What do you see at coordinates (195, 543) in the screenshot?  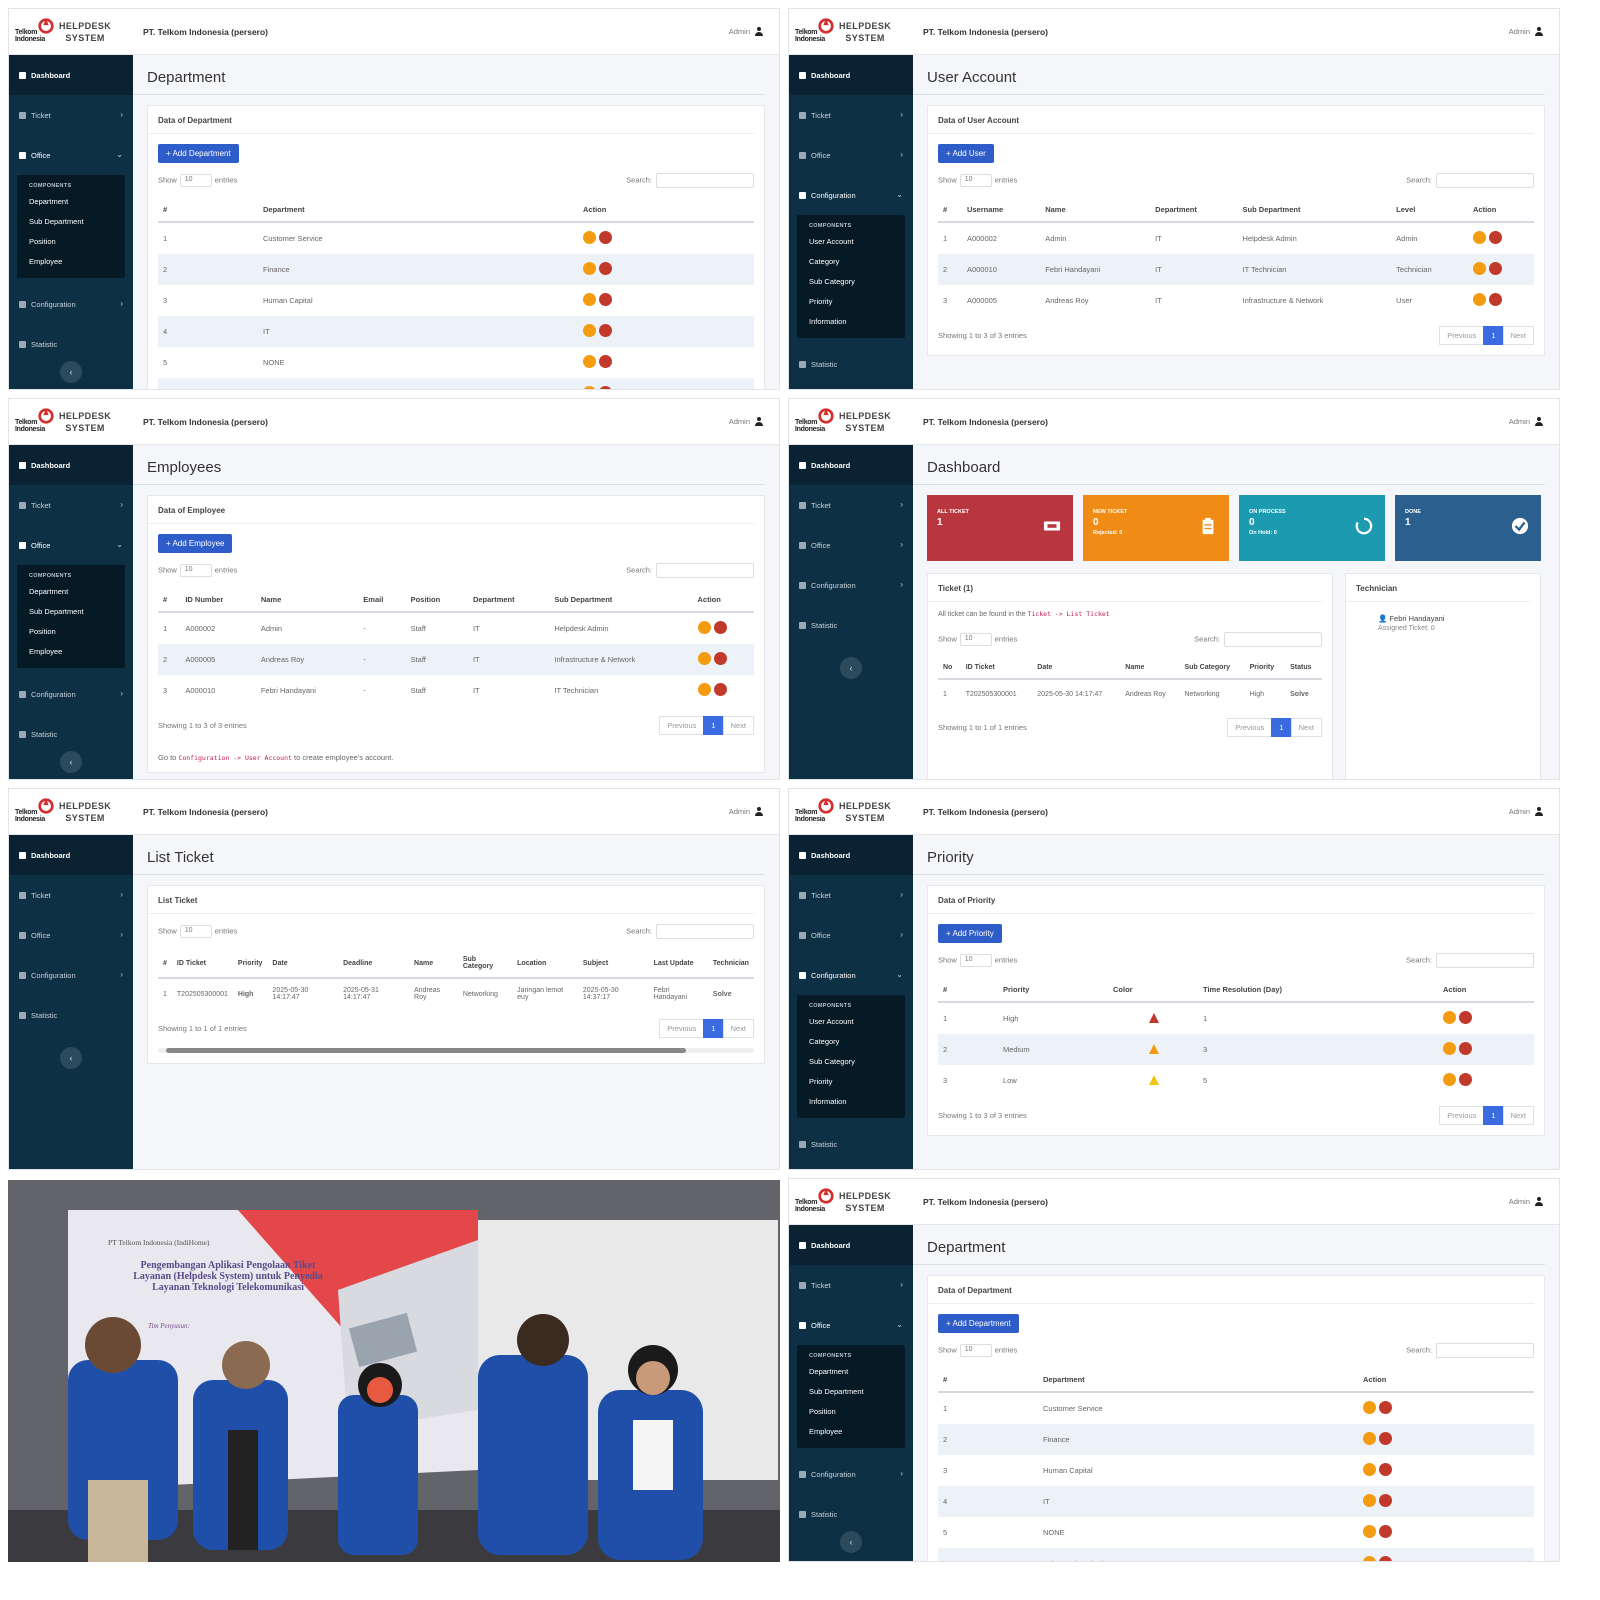 I see `add-employee-button: + Add Employee` at bounding box center [195, 543].